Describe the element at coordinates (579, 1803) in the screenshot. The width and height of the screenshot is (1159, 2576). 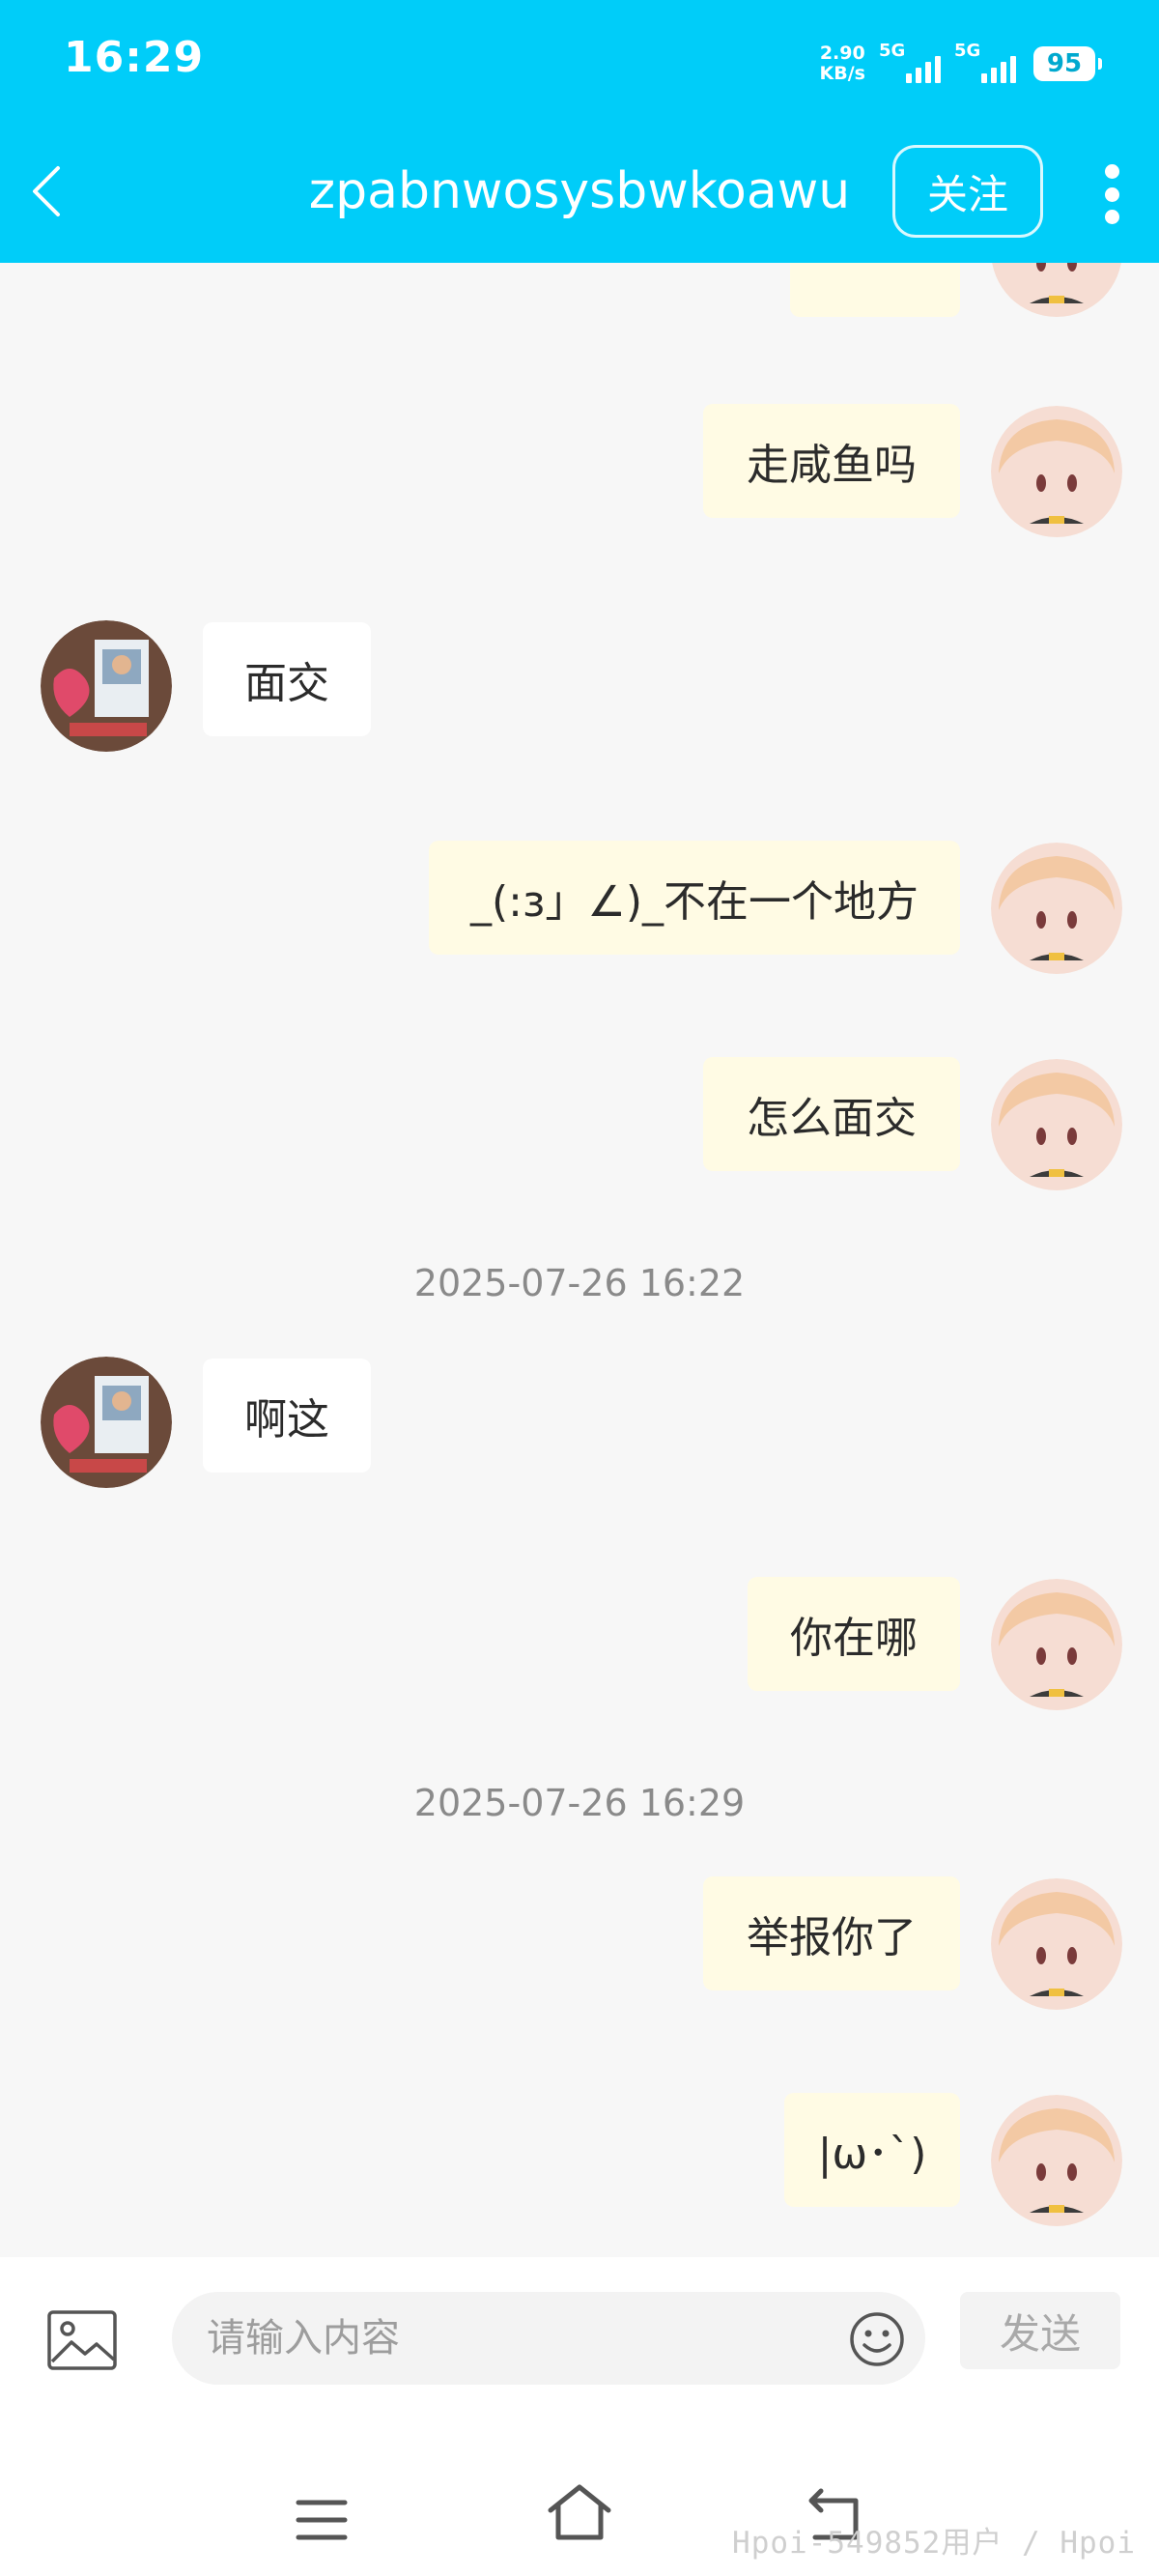
I see `timestamp: 2025-07-26 16:29` at that location.